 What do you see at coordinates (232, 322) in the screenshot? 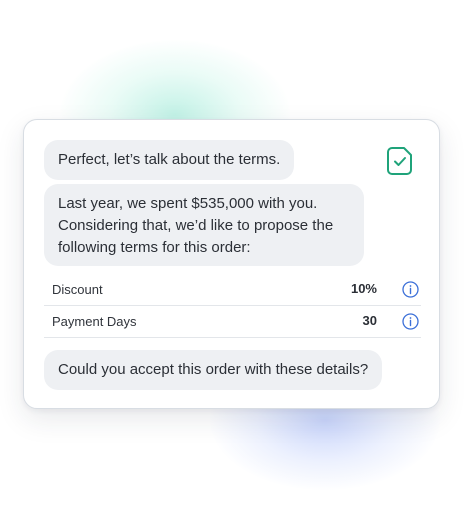
I see `terms-row-payment-days: Payment Days 30` at bounding box center [232, 322].